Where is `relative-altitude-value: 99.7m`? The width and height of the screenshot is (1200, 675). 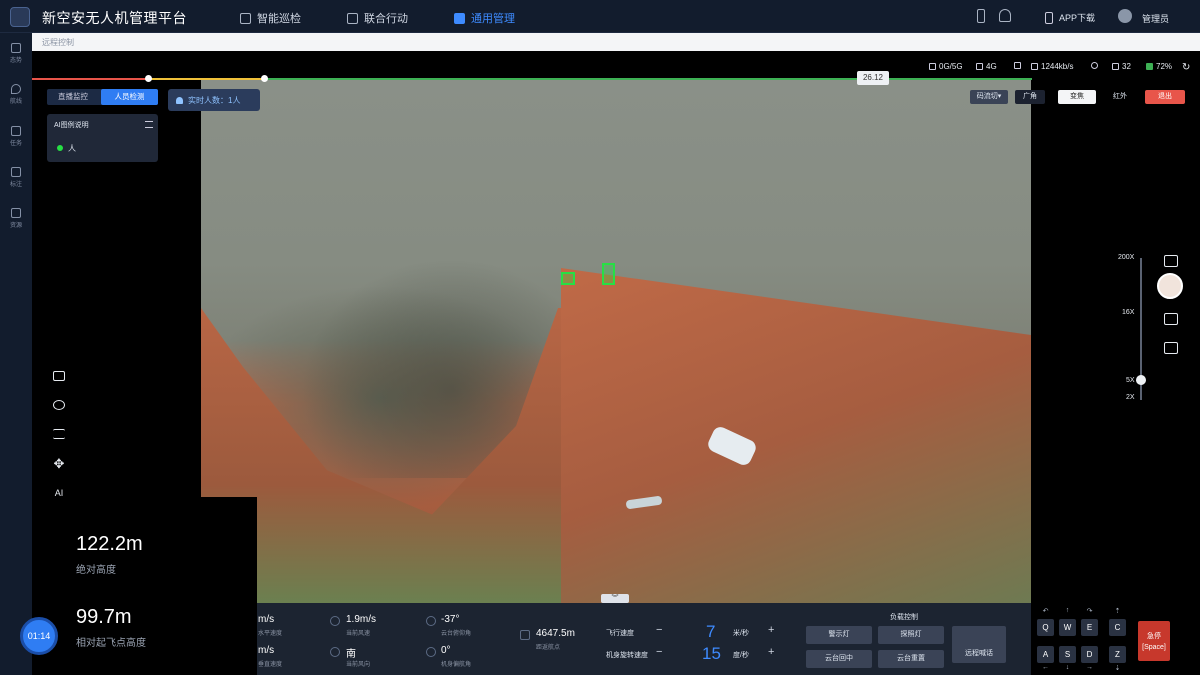
relative-altitude-value: 99.7m is located at coordinates (104, 617).